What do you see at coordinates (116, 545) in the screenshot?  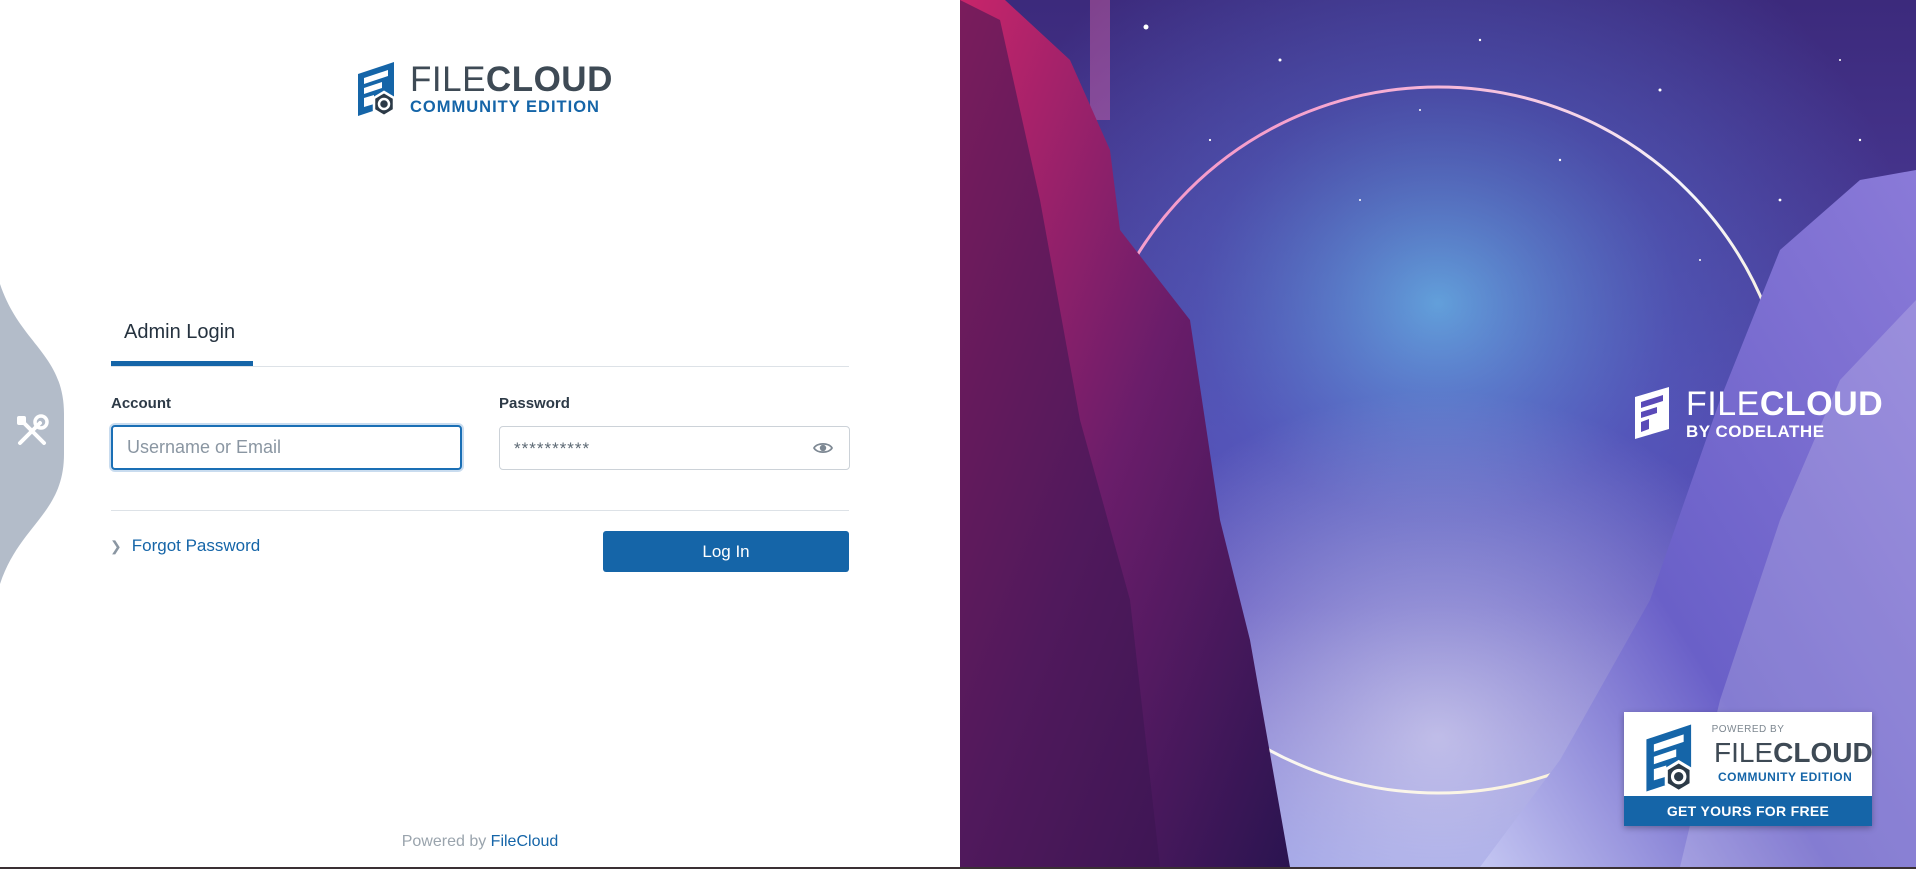 I see `chevron-right-icon: ❯` at bounding box center [116, 545].